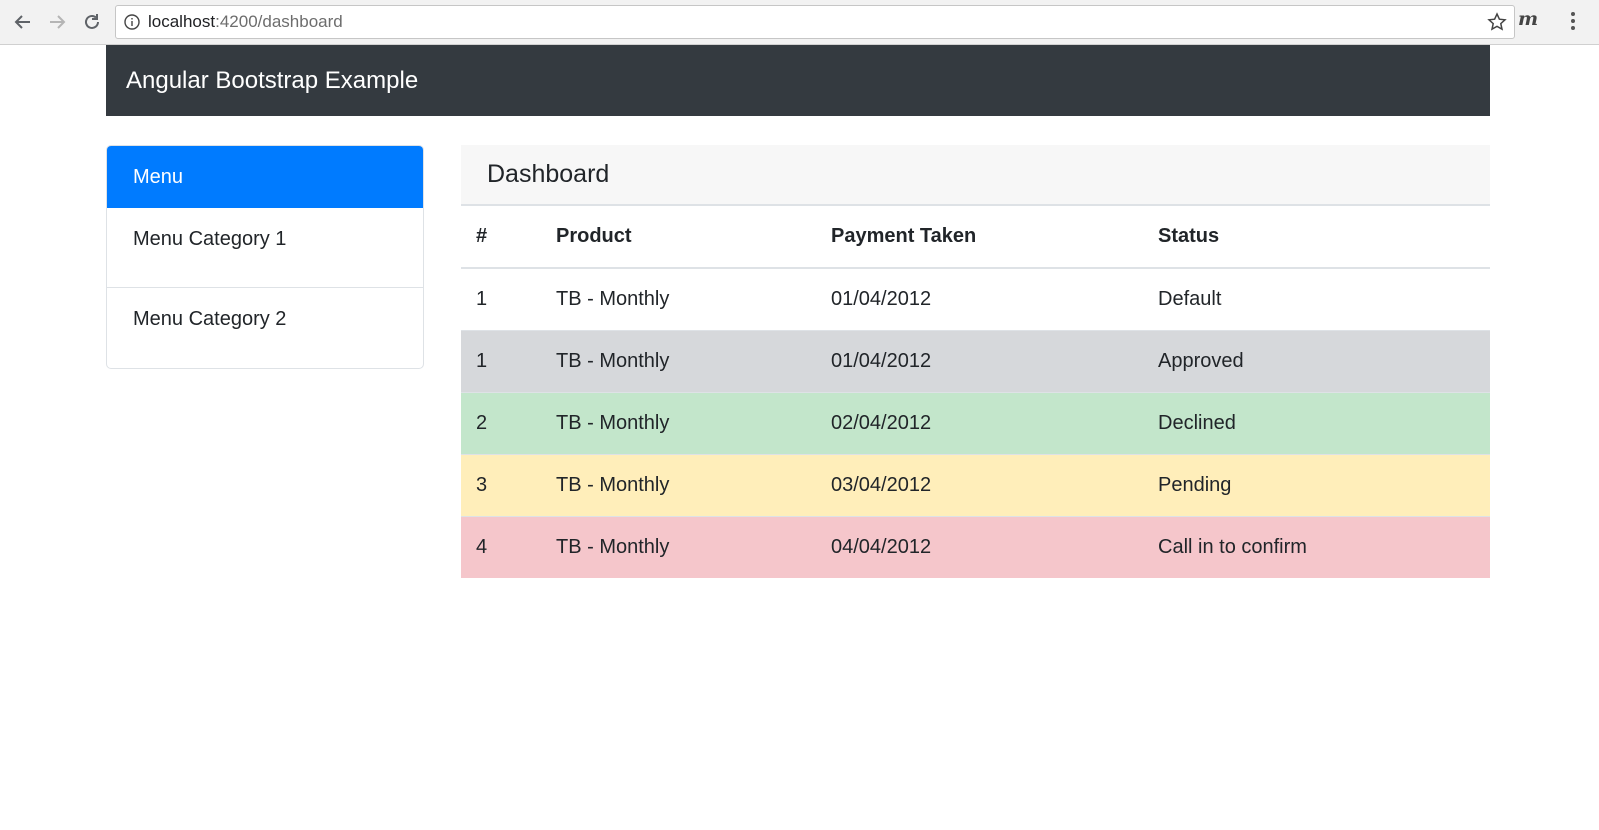 This screenshot has height=830, width=1599. Describe the element at coordinates (501, 547) in the screenshot. I see `cell-number: 4` at that location.